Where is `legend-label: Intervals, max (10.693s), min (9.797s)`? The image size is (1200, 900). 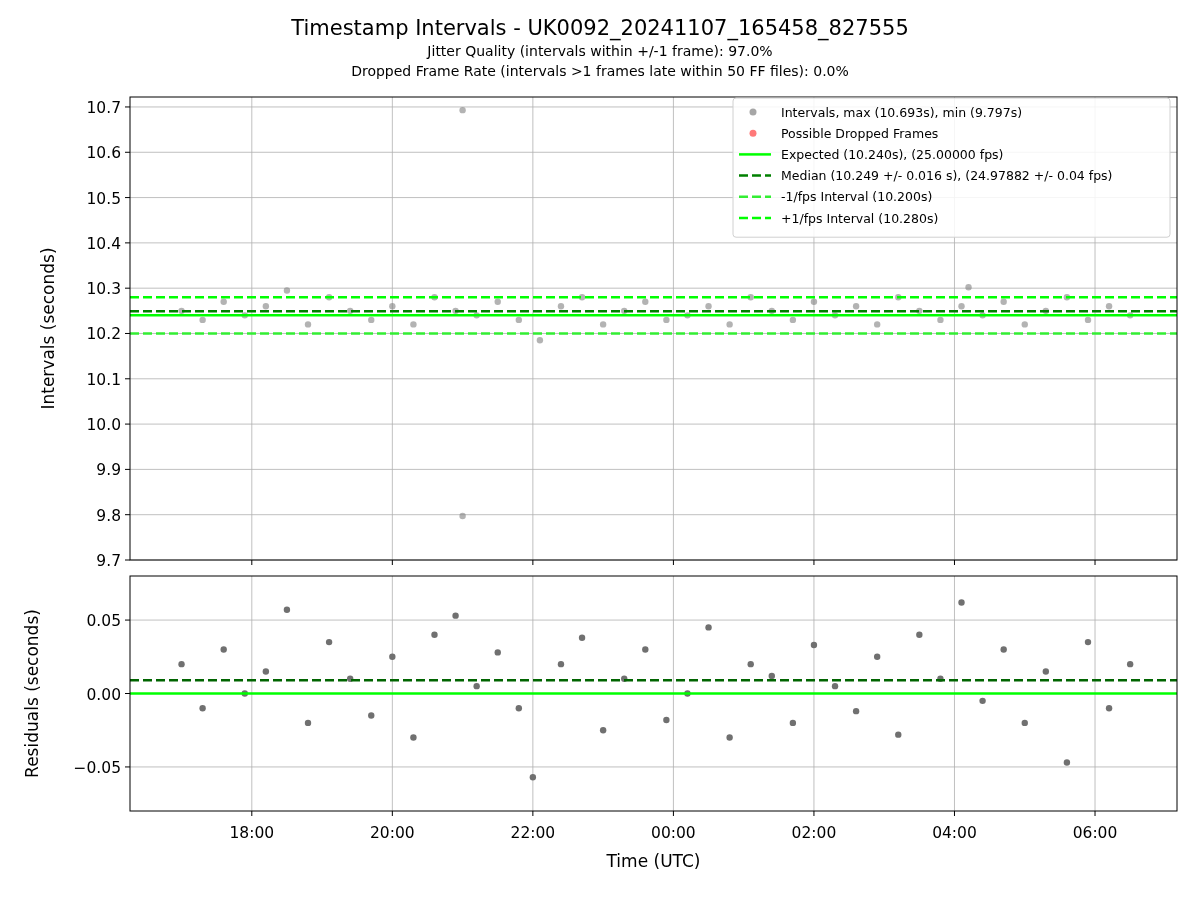
legend-label: Intervals, max (10.693s), min (9.797s) is located at coordinates (902, 112).